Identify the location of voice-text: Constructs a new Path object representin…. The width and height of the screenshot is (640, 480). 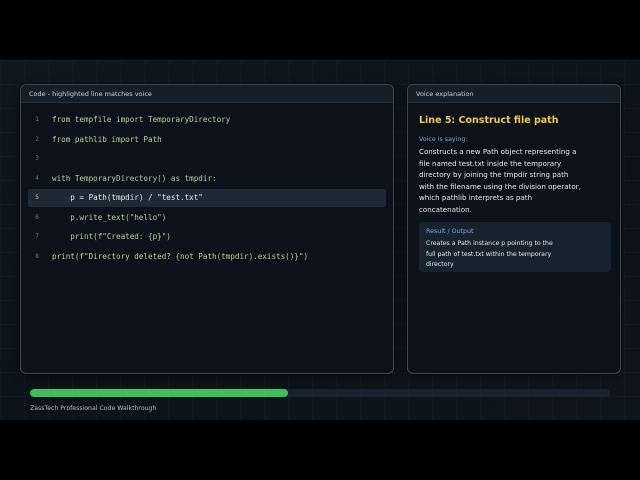
(500, 180).